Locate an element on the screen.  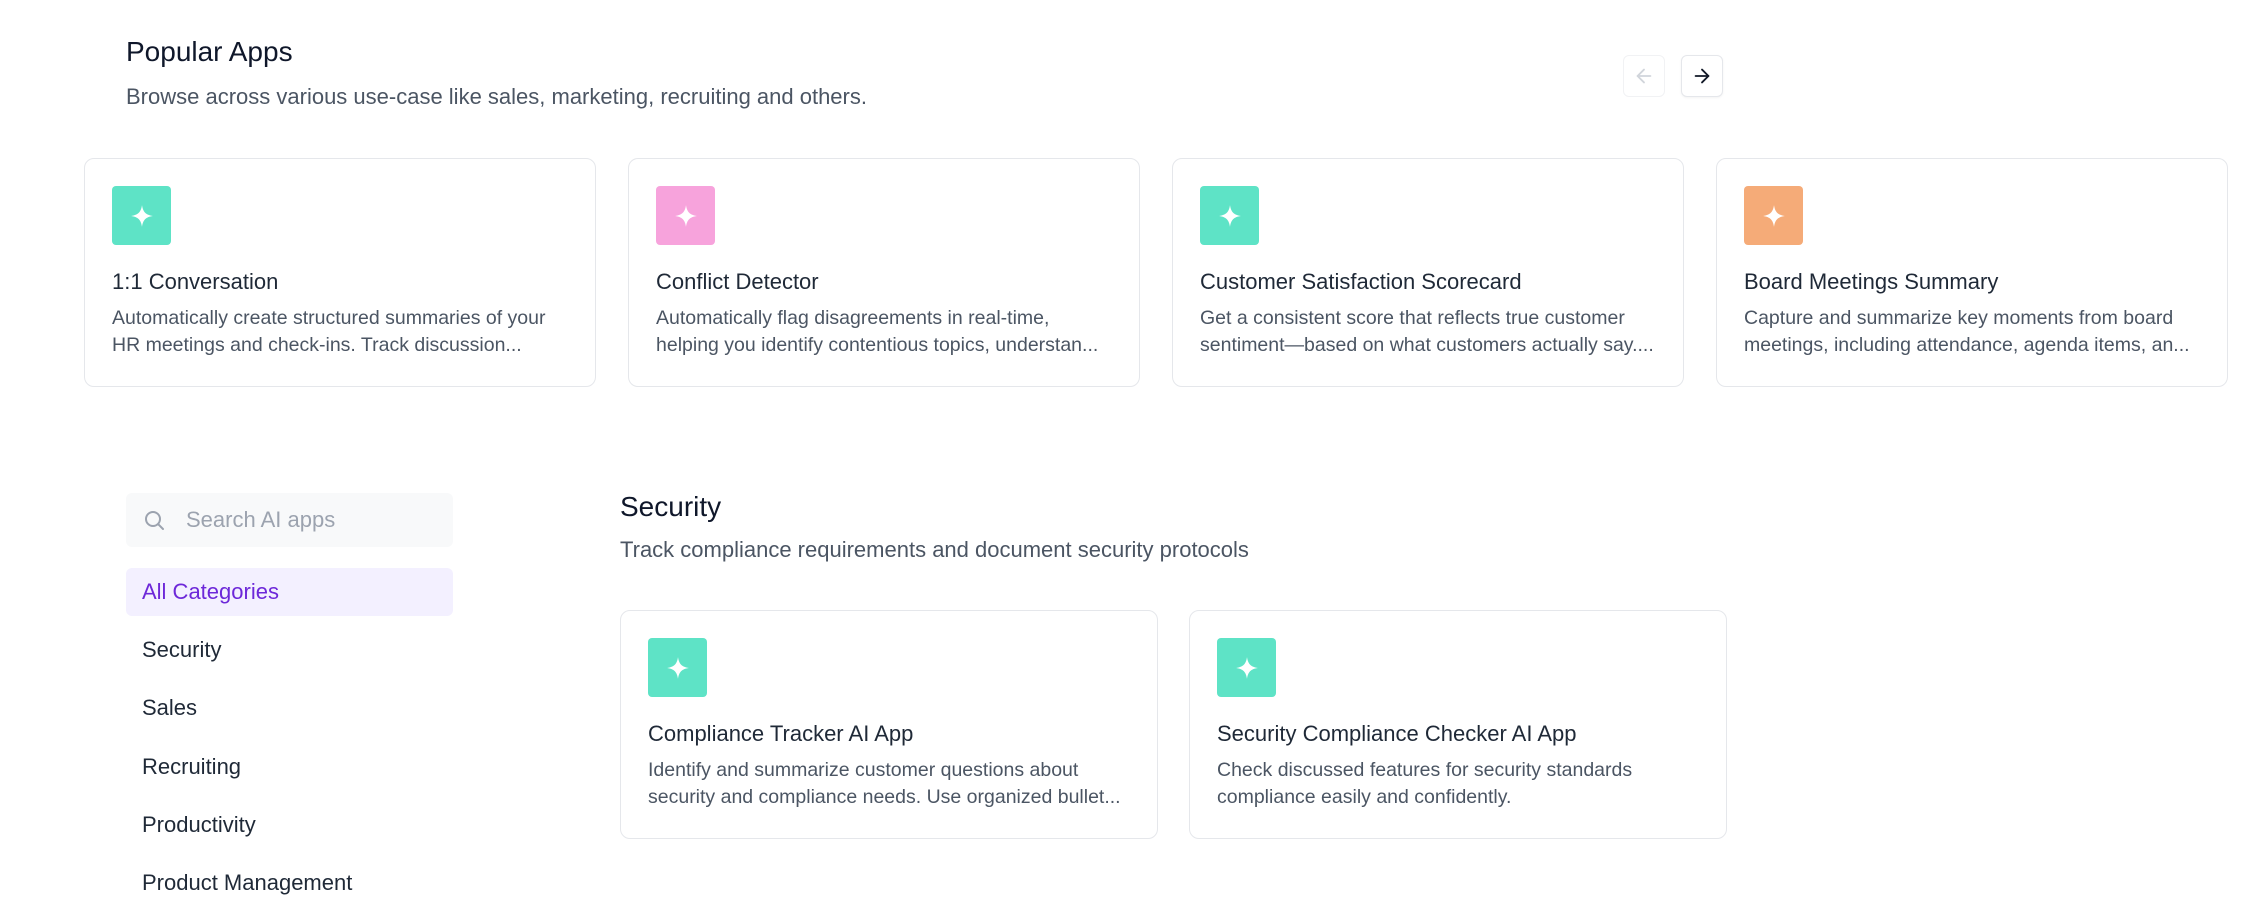
card-title: Customer Satisfaction Scorecard is located at coordinates (1361, 281).